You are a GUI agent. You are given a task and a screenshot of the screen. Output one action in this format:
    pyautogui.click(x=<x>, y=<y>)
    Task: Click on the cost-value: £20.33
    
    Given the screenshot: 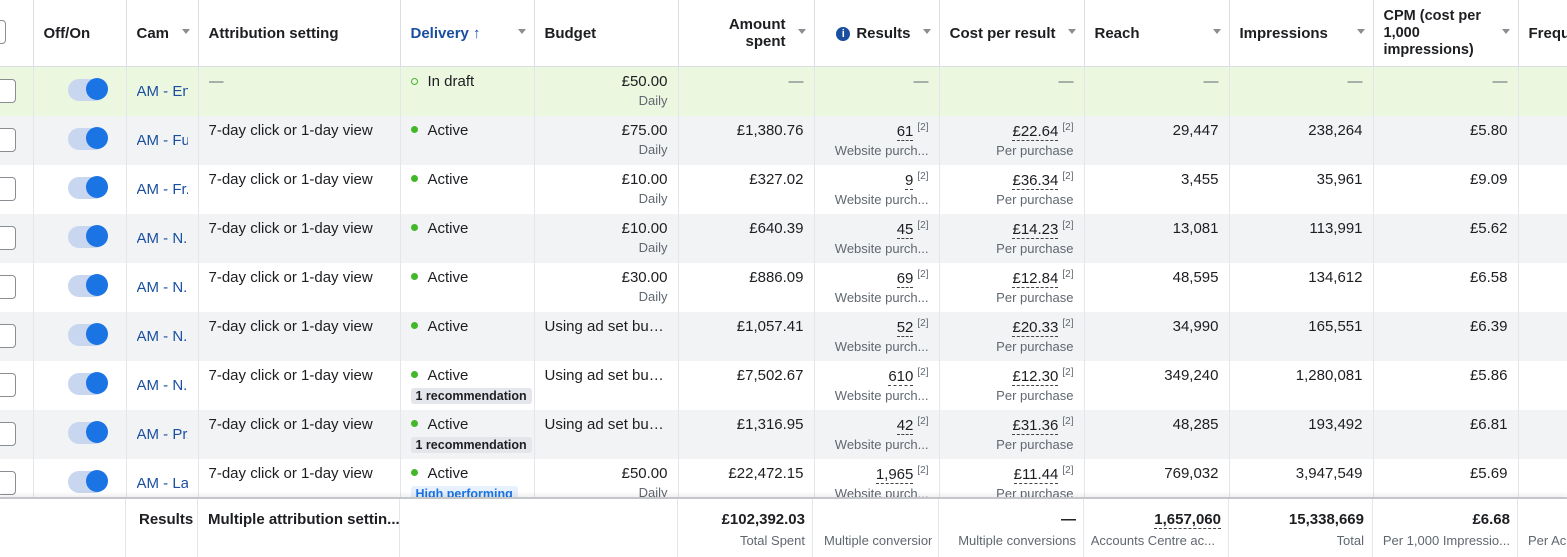 What is the action you would take?
    pyautogui.click(x=1035, y=327)
    